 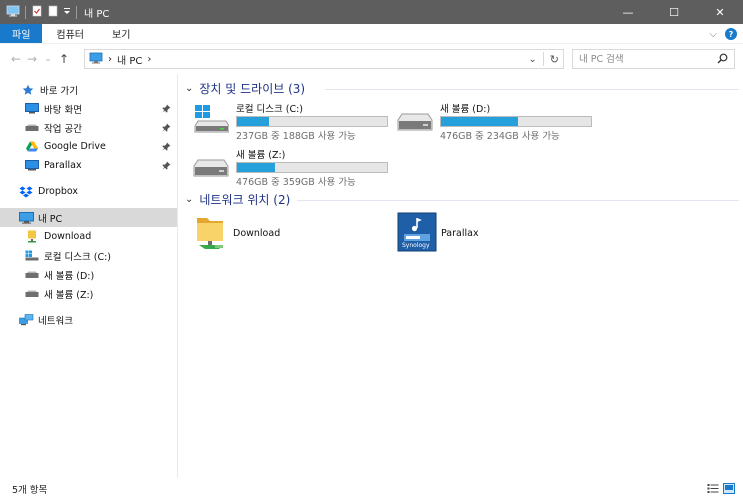 What do you see at coordinates (324, 59) in the screenshot?
I see `address-bar: › 내 PC › ⌄ ↻` at bounding box center [324, 59].